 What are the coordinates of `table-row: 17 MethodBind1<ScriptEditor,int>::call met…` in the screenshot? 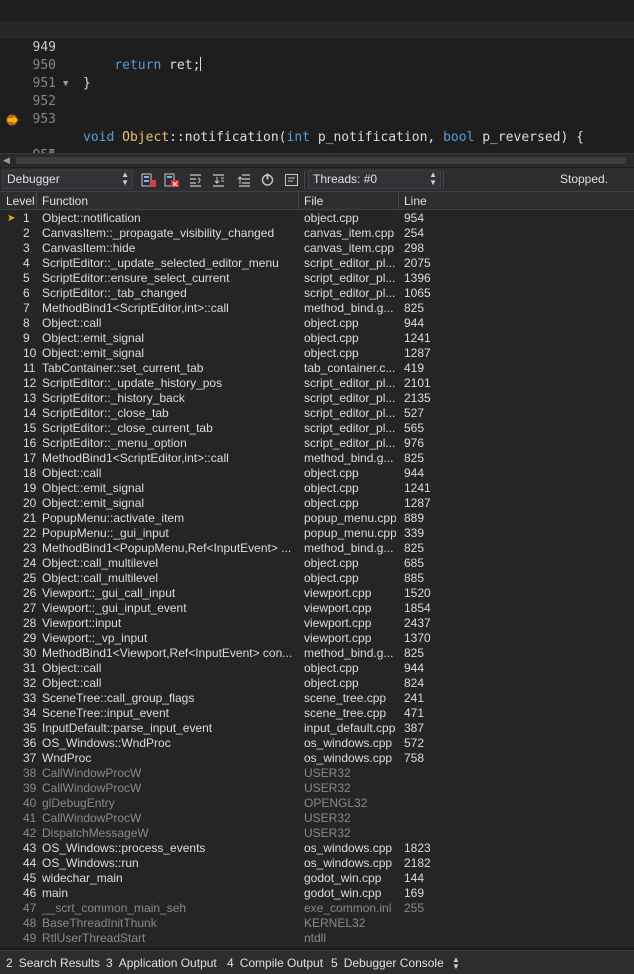 It's located at (317, 458).